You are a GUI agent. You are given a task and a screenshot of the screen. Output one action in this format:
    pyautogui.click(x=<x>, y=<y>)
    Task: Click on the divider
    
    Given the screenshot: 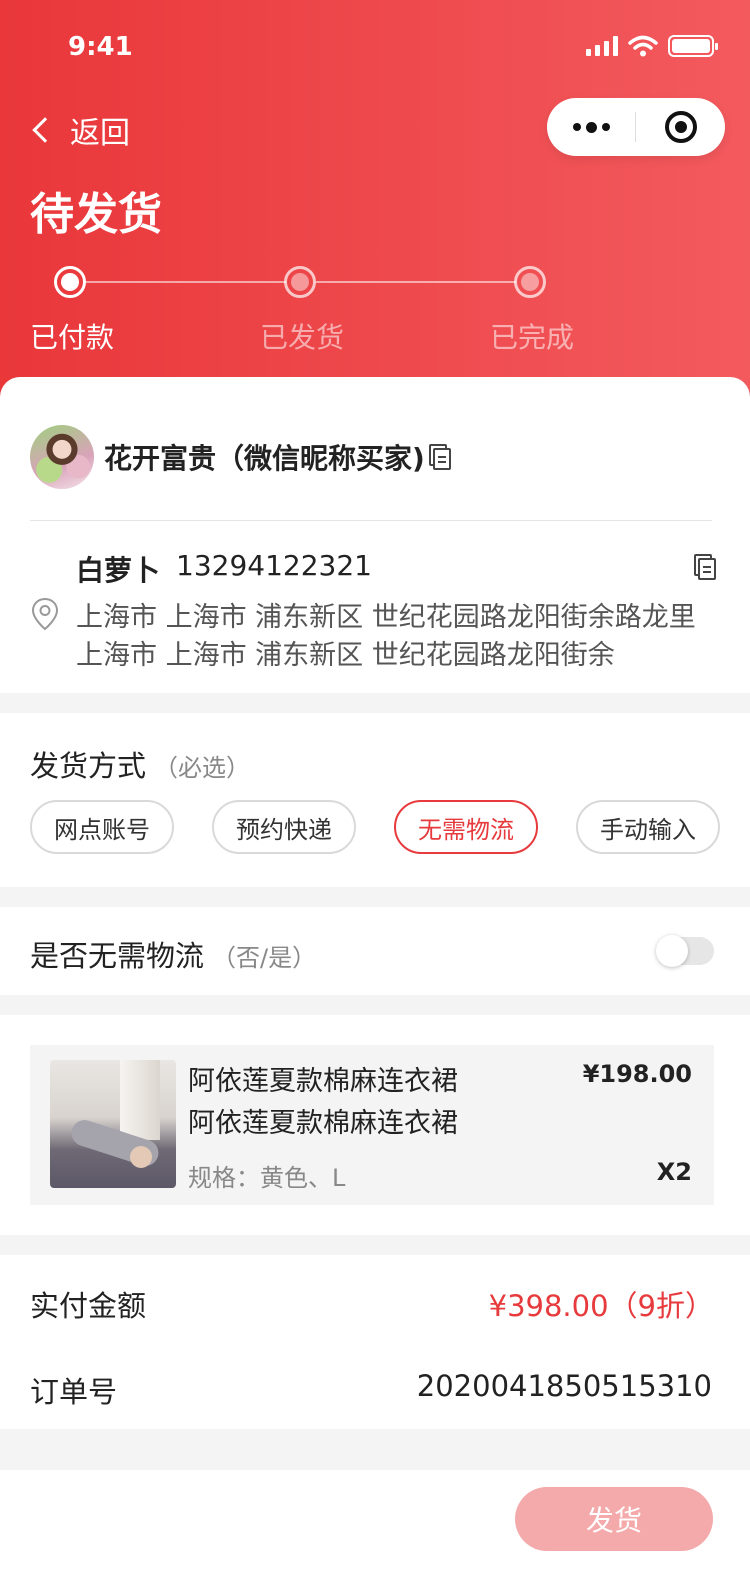 What is the action you would take?
    pyautogui.click(x=371, y=520)
    